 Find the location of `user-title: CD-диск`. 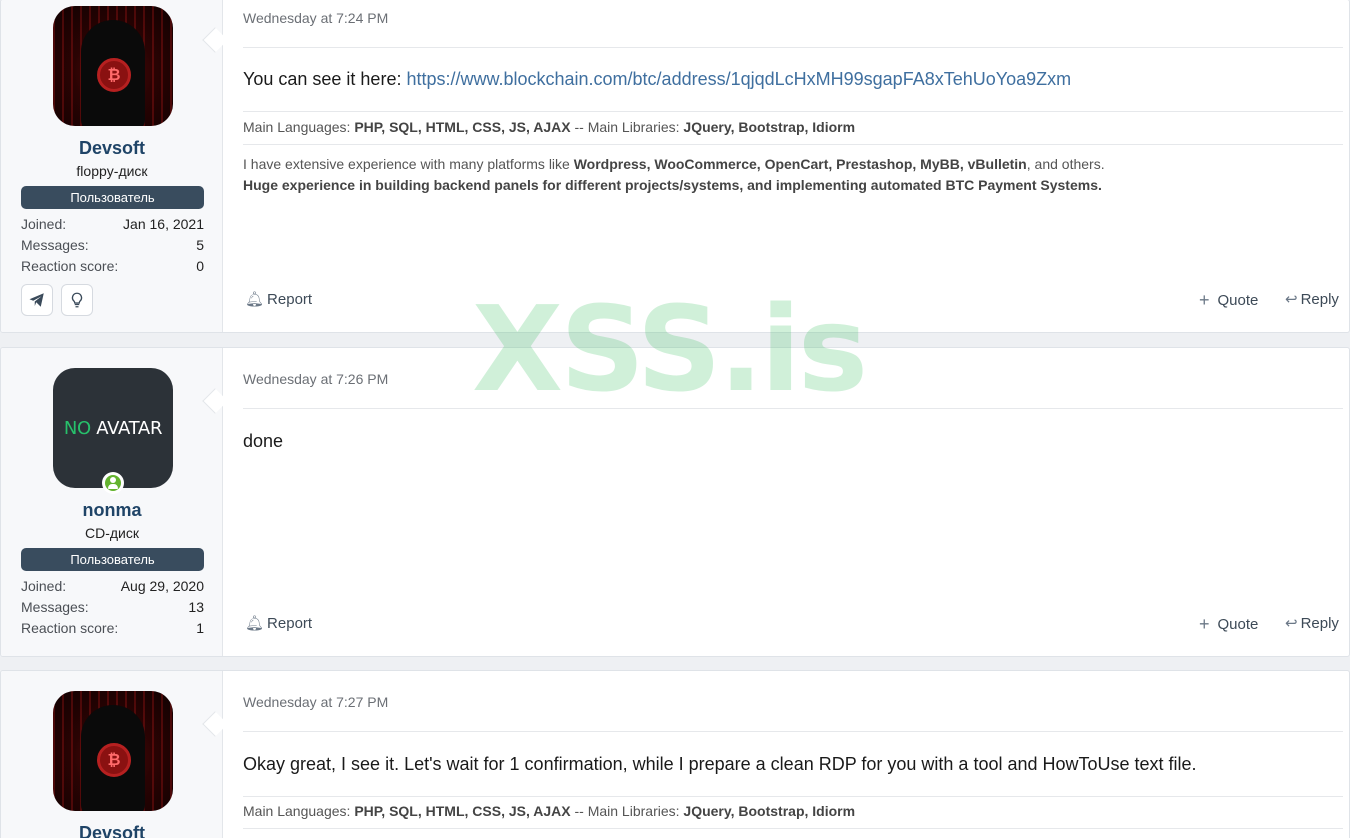

user-title: CD-диск is located at coordinates (112, 533).